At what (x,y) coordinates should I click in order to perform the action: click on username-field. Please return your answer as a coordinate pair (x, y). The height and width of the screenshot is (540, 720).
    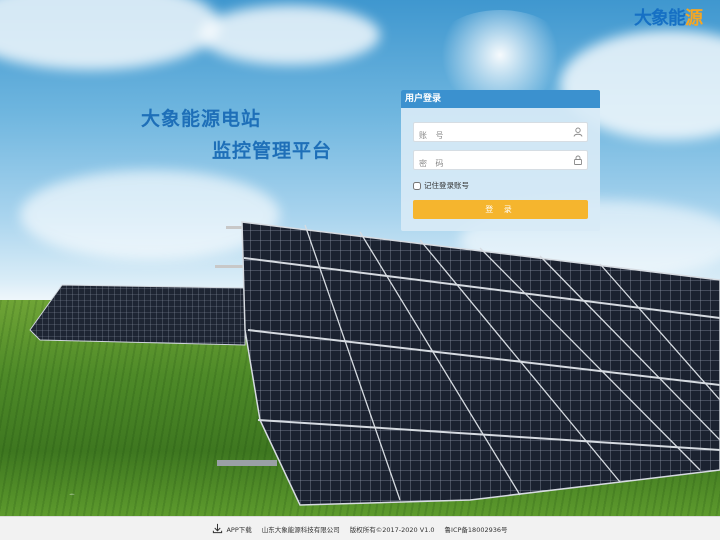
    Looking at the image, I should click on (500, 133).